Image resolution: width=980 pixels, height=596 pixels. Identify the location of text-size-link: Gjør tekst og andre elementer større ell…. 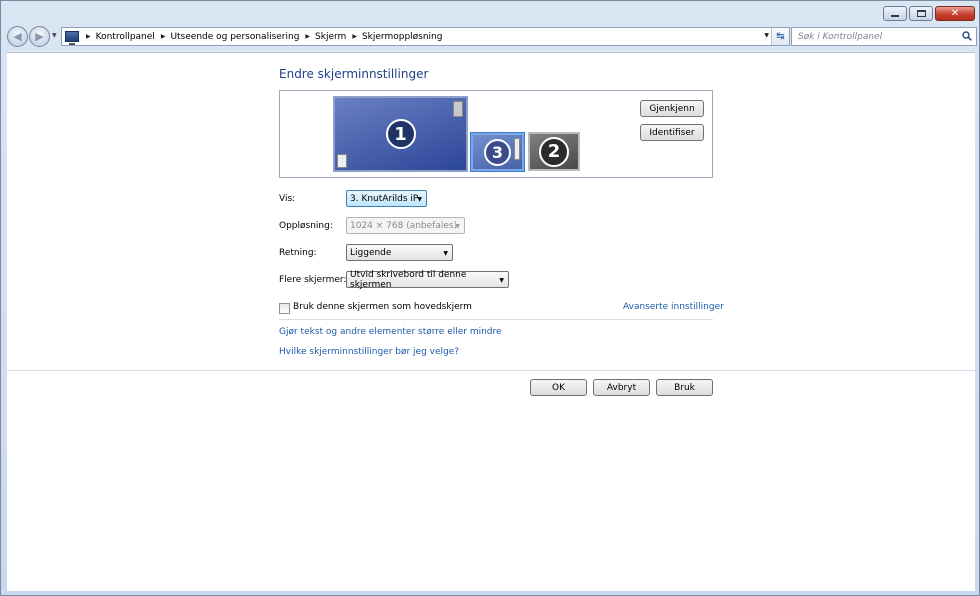
(390, 332).